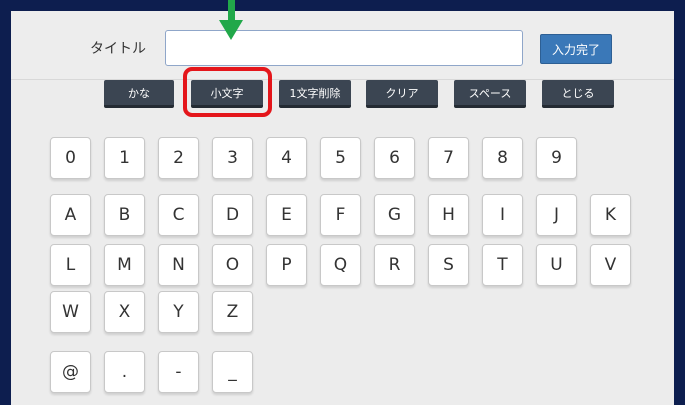  I want to click on key-2-7: S, so click(448, 265).